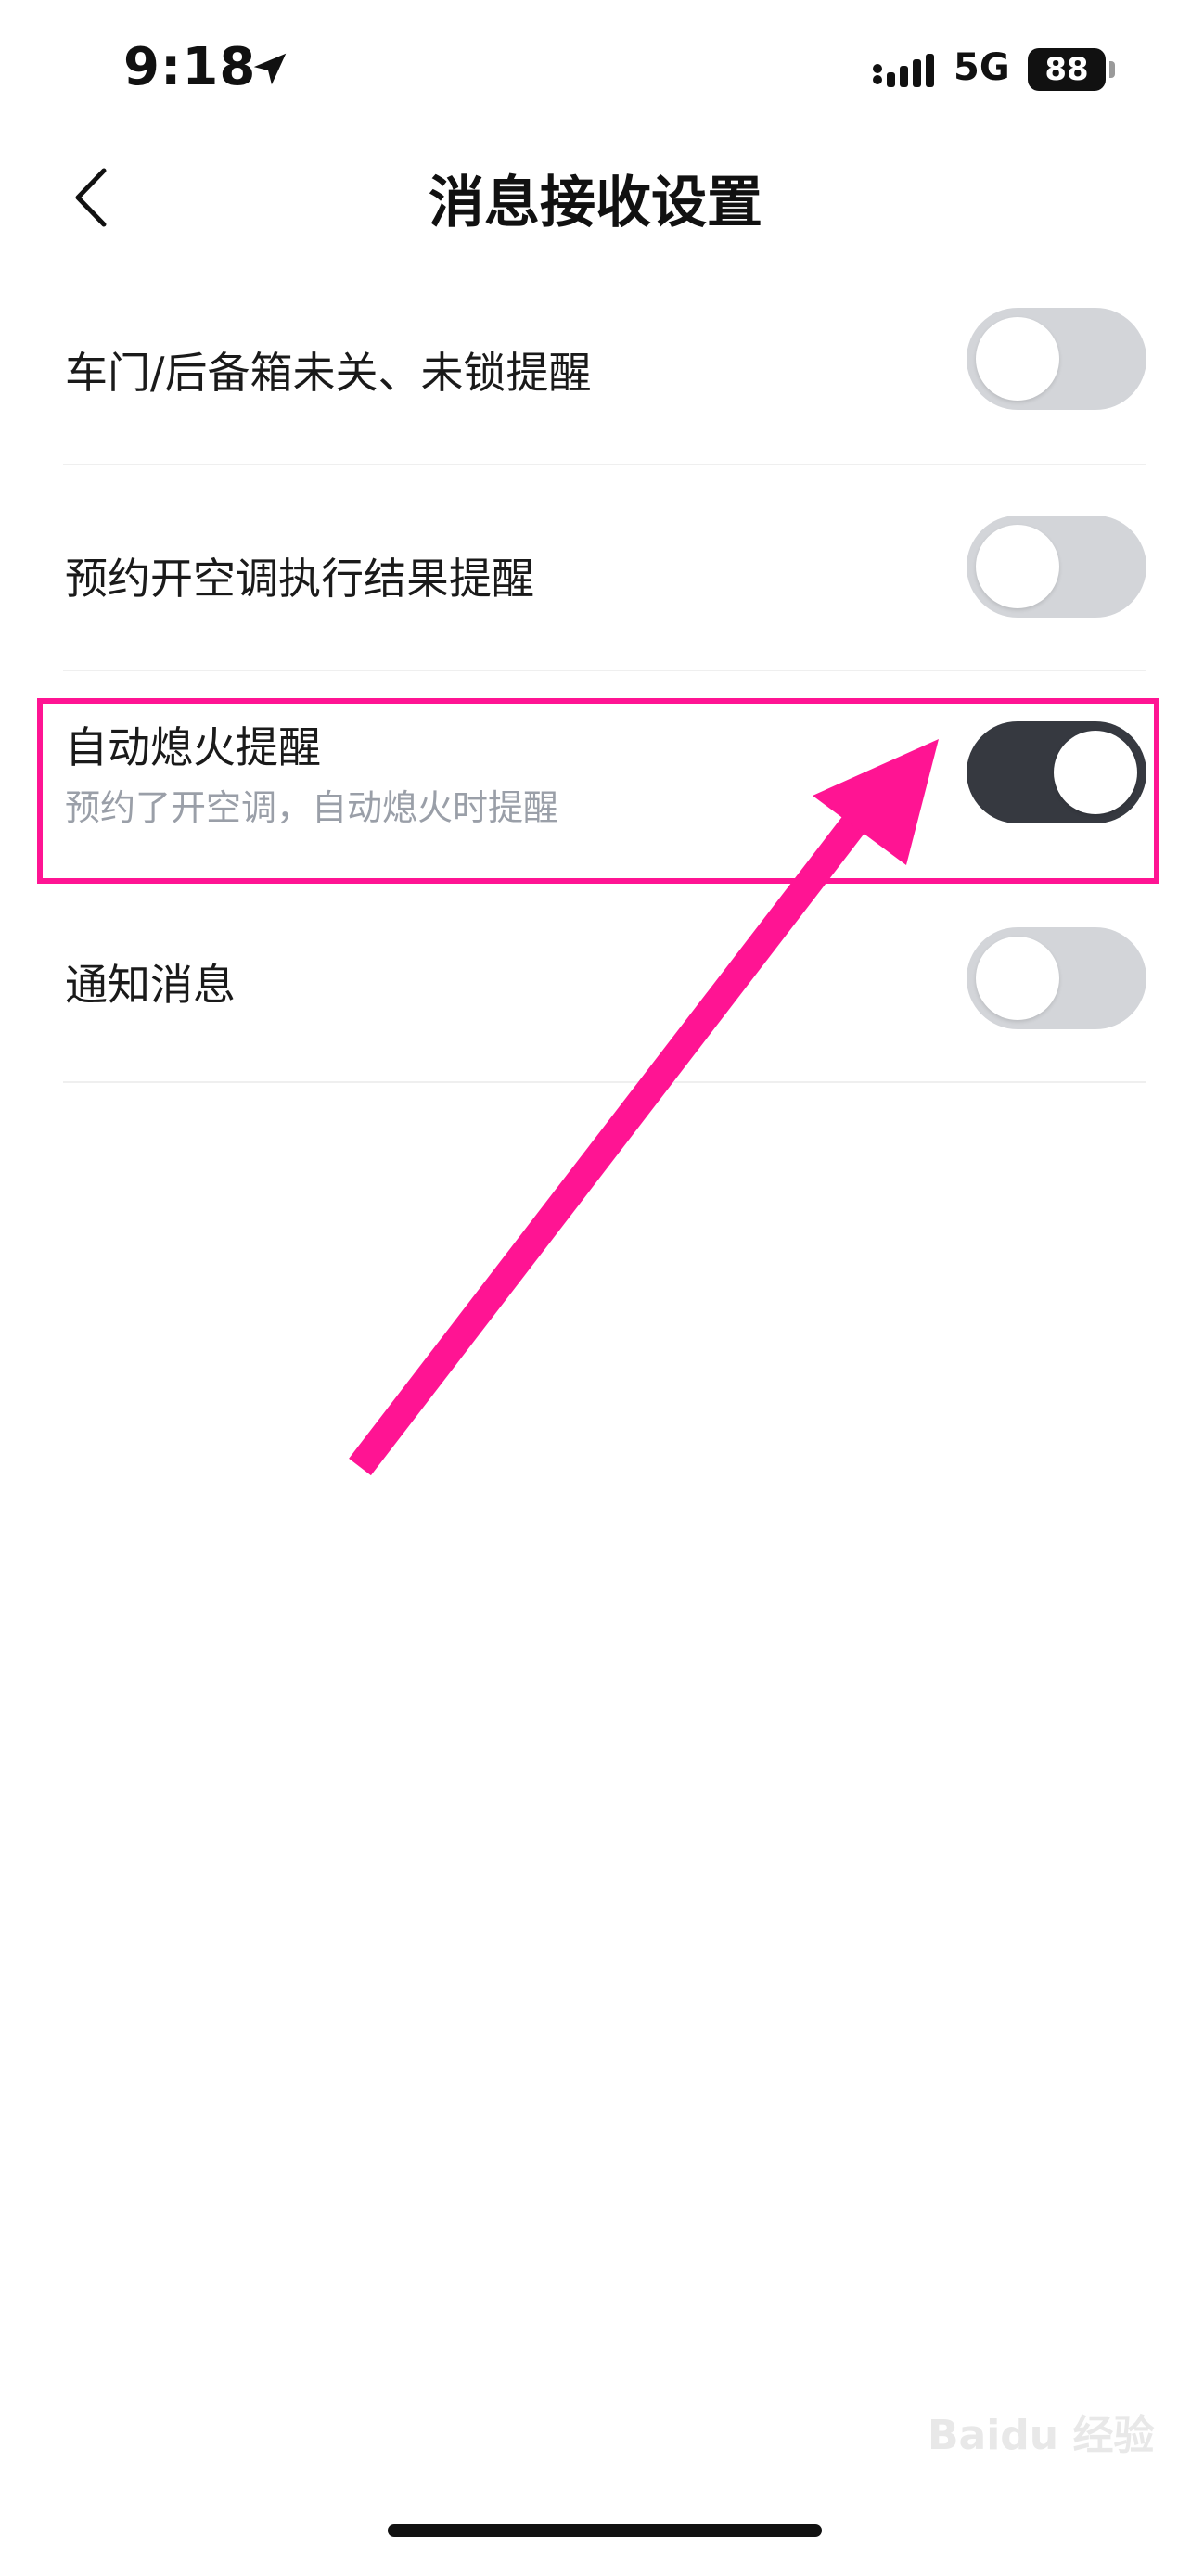  What do you see at coordinates (982, 67) in the screenshot?
I see `network-type: 5G` at bounding box center [982, 67].